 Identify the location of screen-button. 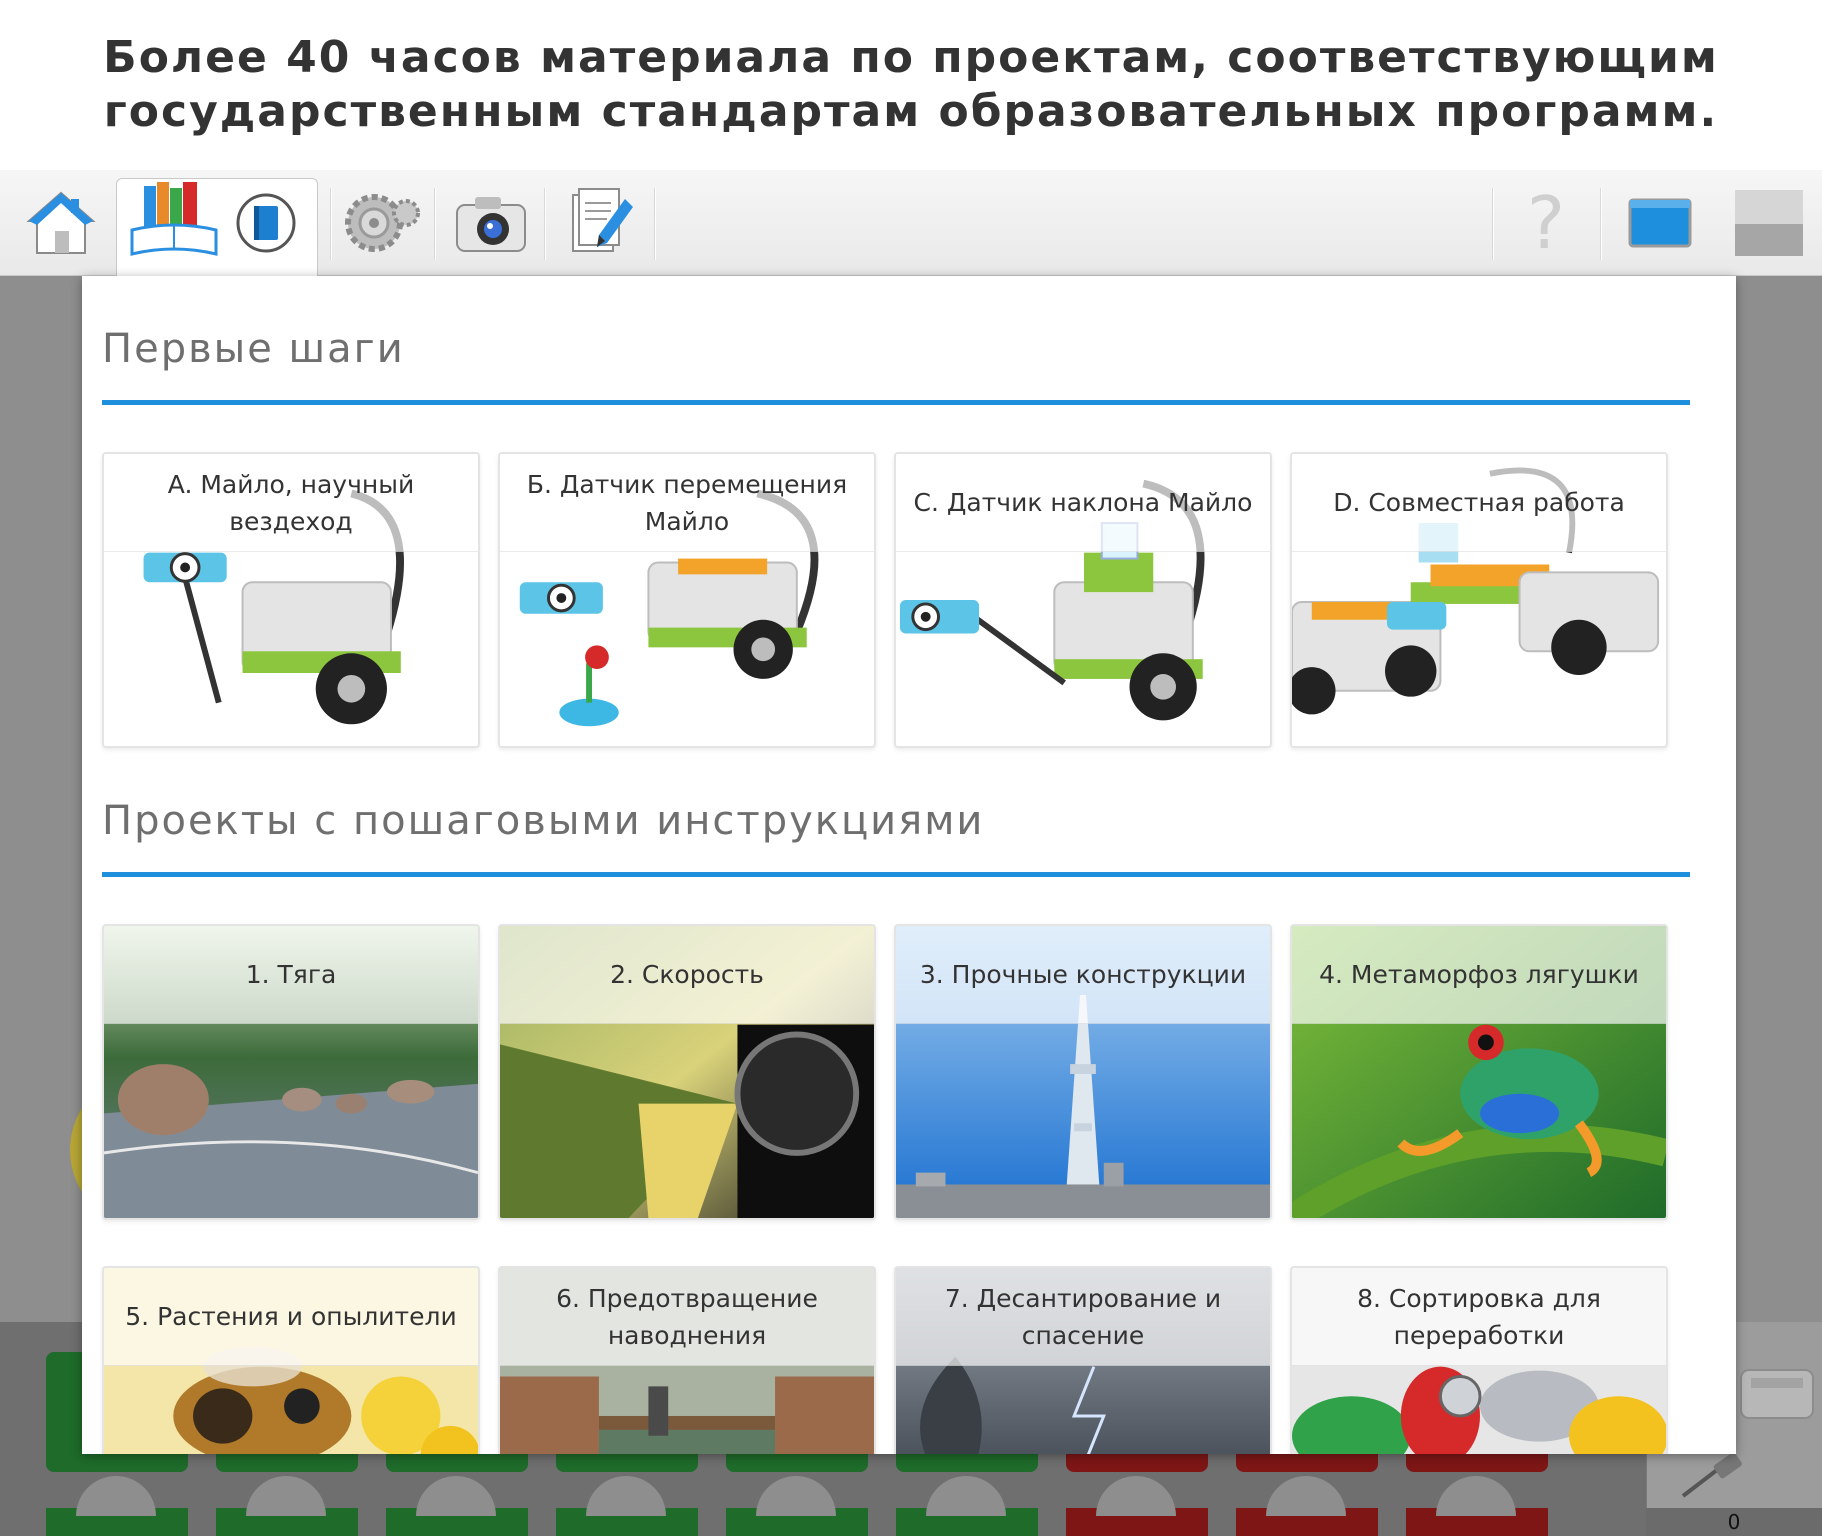
(1660, 223).